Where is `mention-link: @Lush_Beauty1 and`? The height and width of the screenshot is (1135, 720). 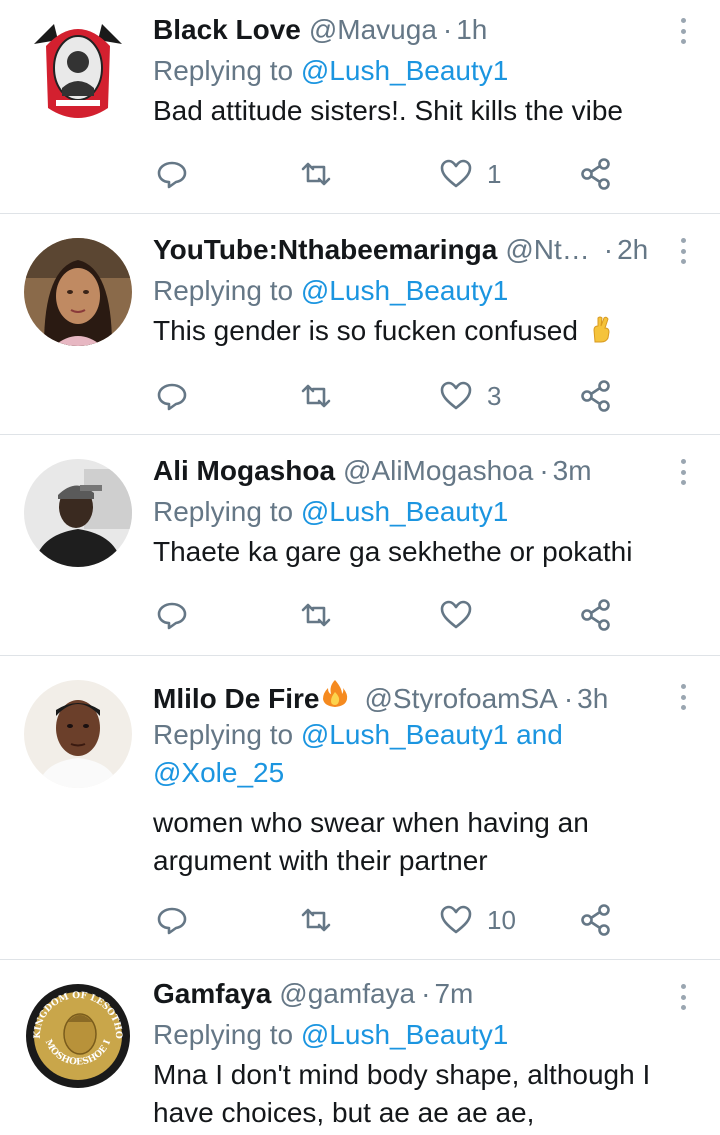
mention-link: @Lush_Beauty1 and is located at coordinates (432, 734).